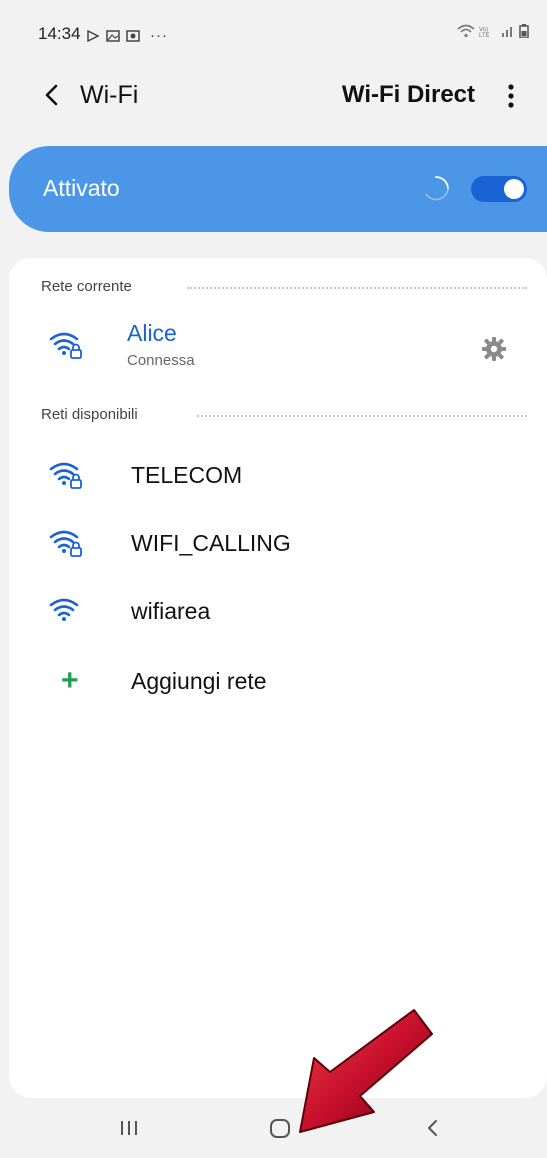 The image size is (547, 1158). What do you see at coordinates (133, 35) in the screenshot?
I see `photo-icon` at bounding box center [133, 35].